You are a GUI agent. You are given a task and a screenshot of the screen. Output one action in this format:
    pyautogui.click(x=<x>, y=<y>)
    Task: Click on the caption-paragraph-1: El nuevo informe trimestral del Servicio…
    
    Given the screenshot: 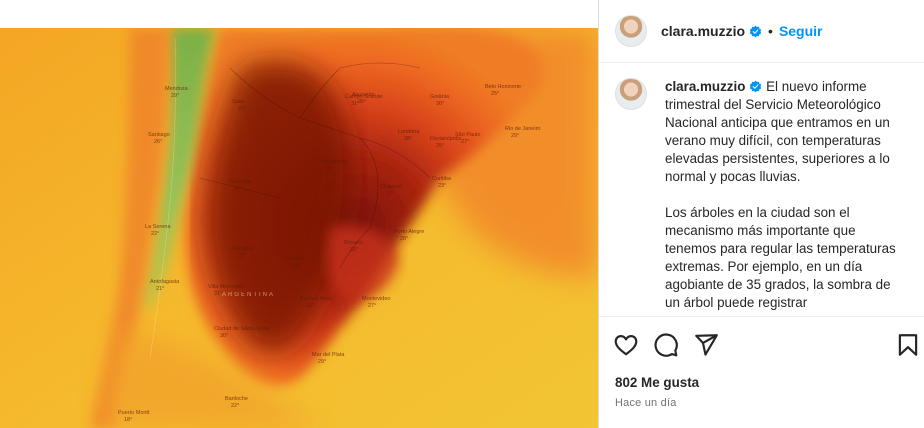 What is the action you would take?
    pyautogui.click(x=777, y=131)
    